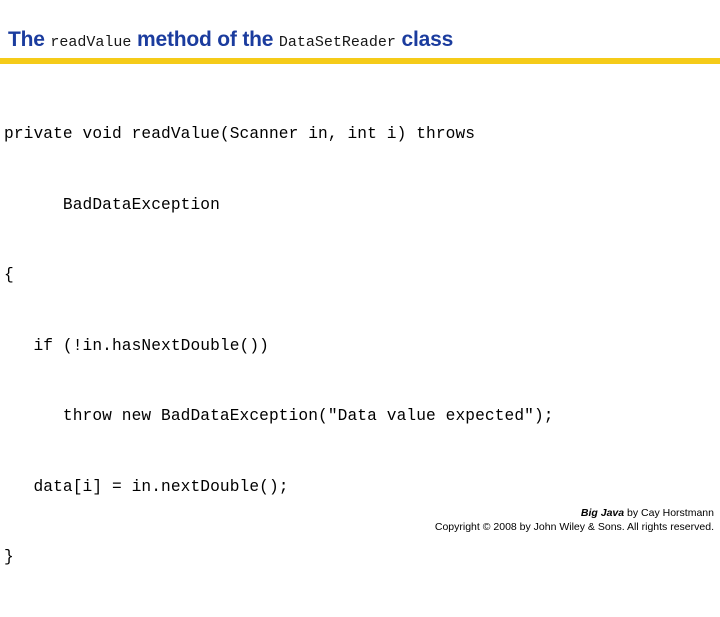  What do you see at coordinates (360, 61) in the screenshot?
I see `title-divider-rule` at bounding box center [360, 61].